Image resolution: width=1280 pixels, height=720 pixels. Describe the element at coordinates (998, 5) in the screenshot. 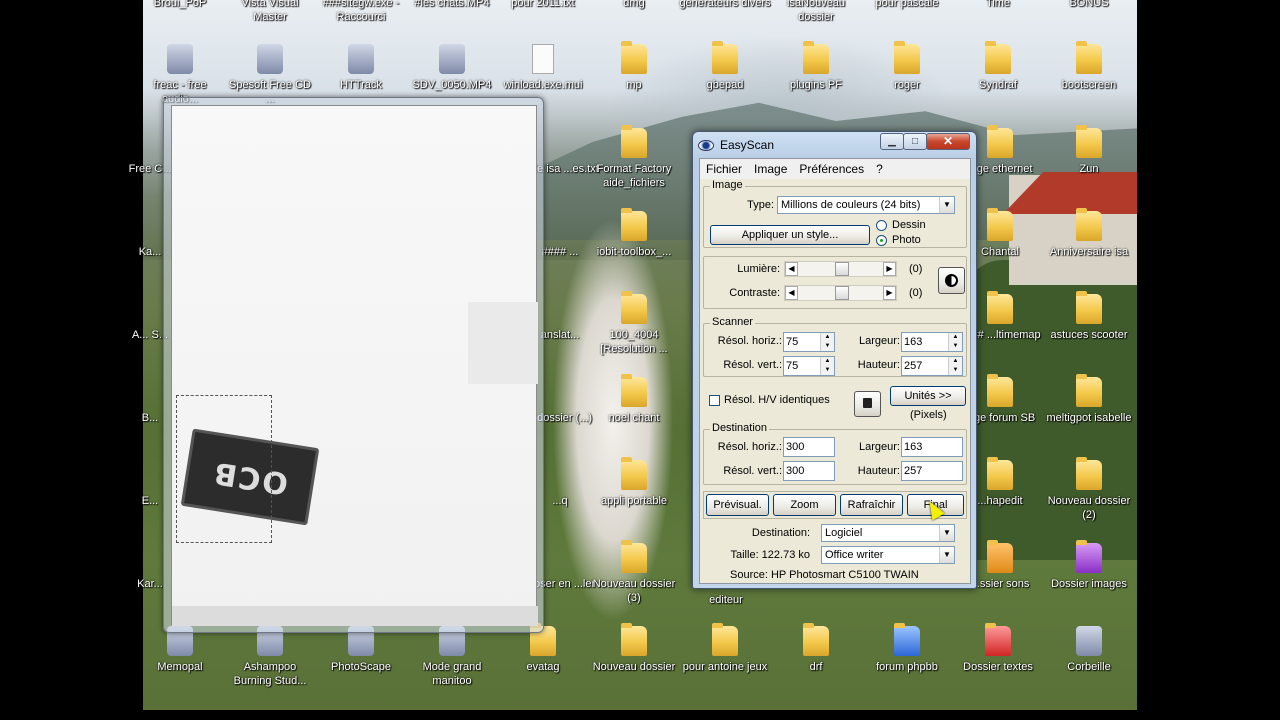

I see `desktop-icon-top: Time` at that location.